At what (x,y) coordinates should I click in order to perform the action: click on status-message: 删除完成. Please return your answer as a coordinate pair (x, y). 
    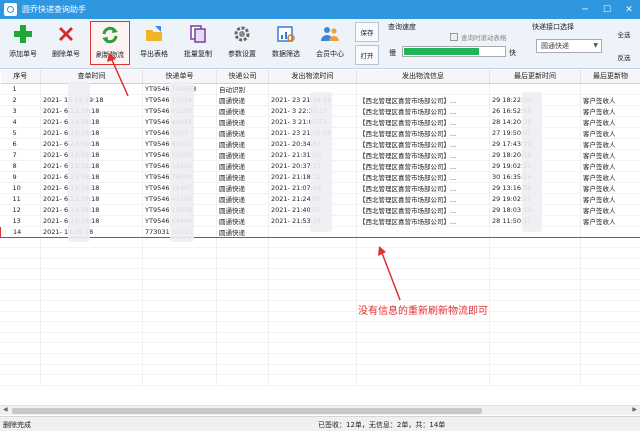
    Looking at the image, I should click on (17, 425).